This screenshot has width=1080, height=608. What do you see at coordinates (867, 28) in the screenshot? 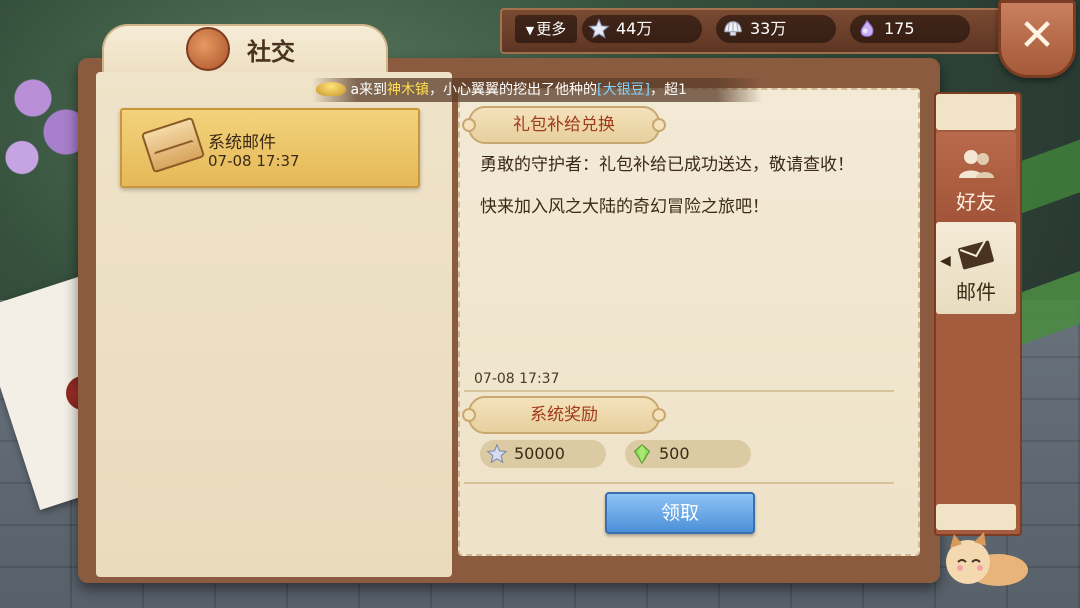
I see `pearl-icon` at bounding box center [867, 28].